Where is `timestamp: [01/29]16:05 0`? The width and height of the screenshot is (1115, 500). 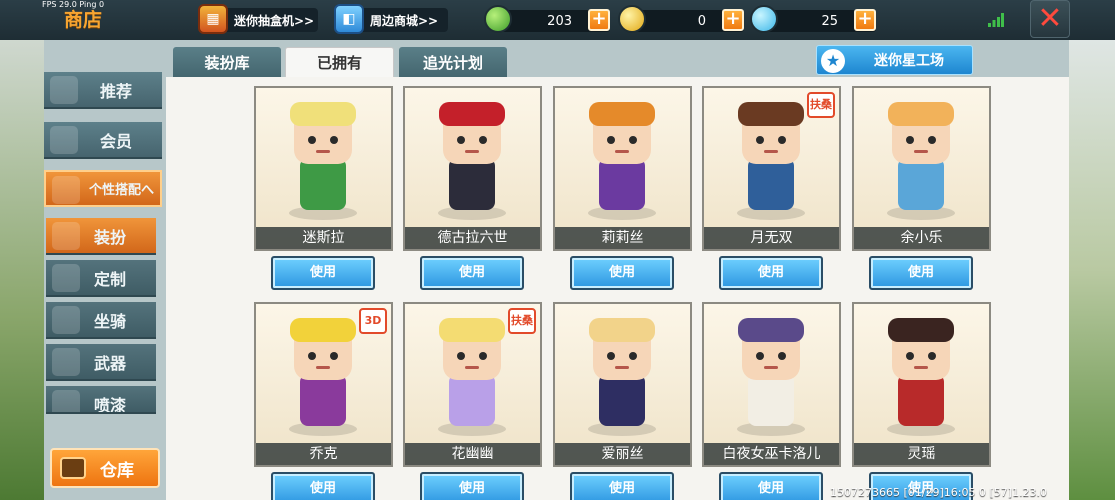 timestamp: [01/29]16:05 0 is located at coordinates (944, 492).